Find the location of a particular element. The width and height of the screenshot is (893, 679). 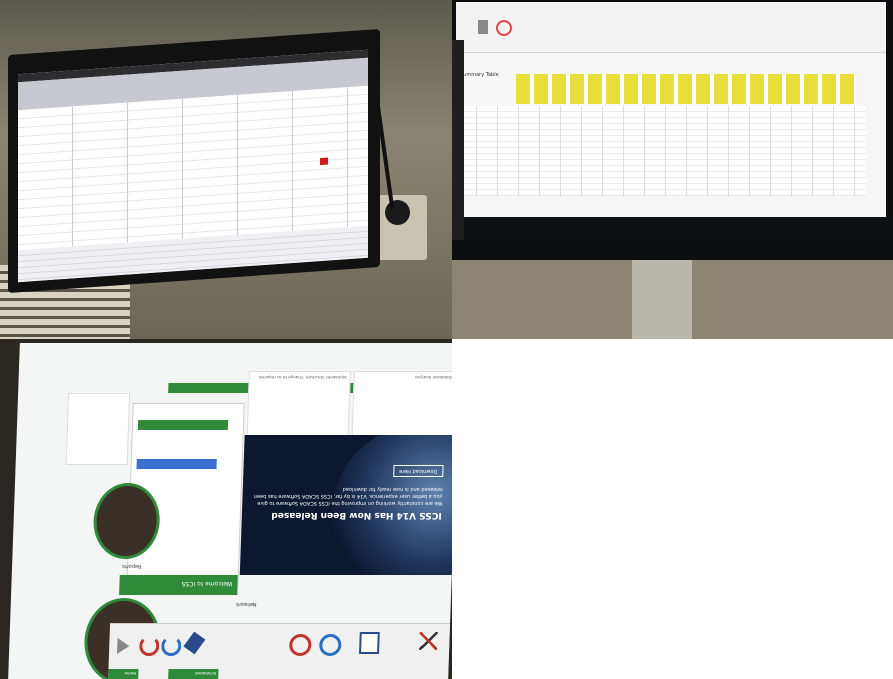

ribbon-right is located at coordinates (671, 27).